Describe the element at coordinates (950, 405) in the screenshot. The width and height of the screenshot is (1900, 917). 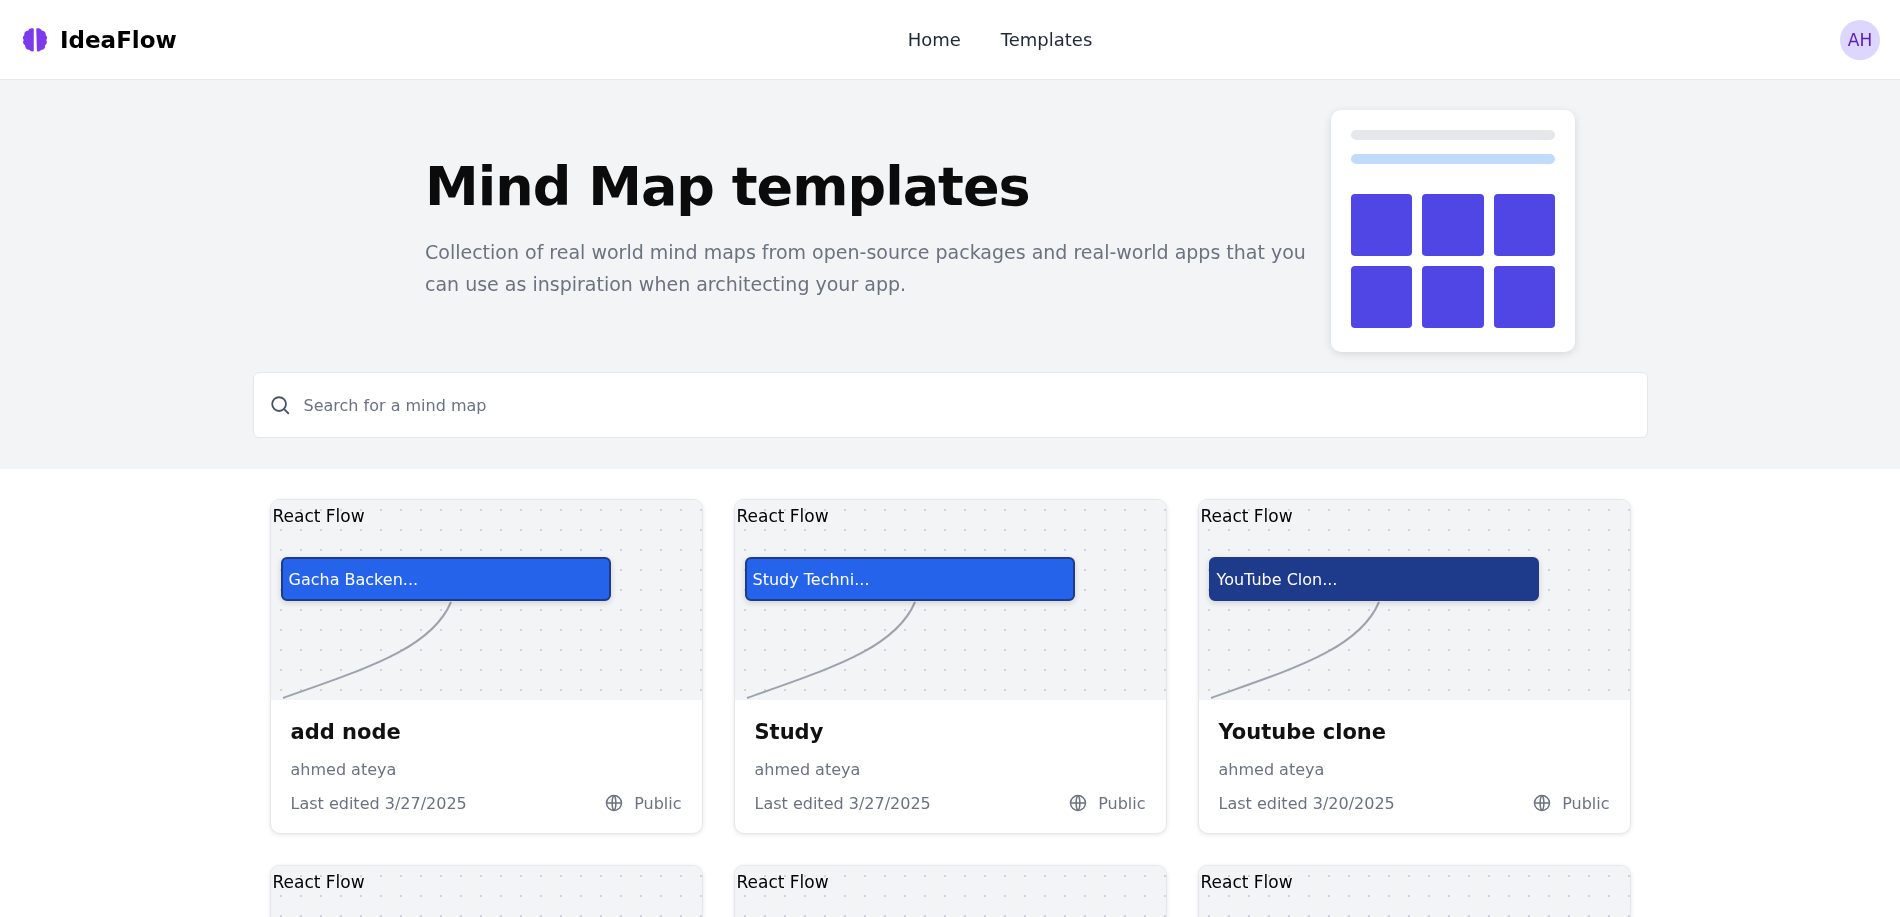
I see `search-field: Search for a mind map` at that location.